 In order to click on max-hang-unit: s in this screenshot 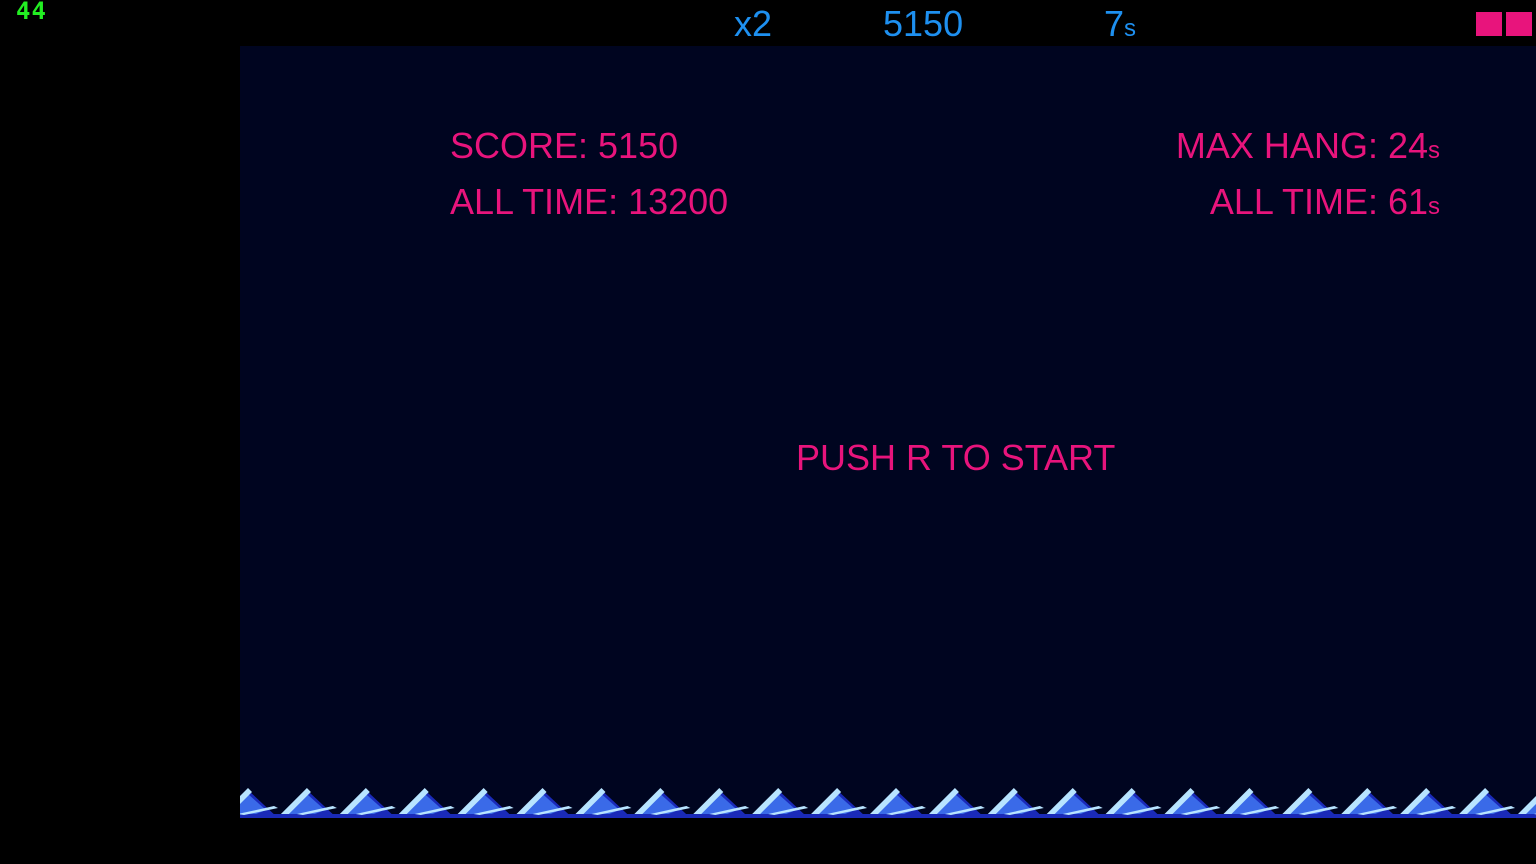, I will do `click(1434, 150)`.